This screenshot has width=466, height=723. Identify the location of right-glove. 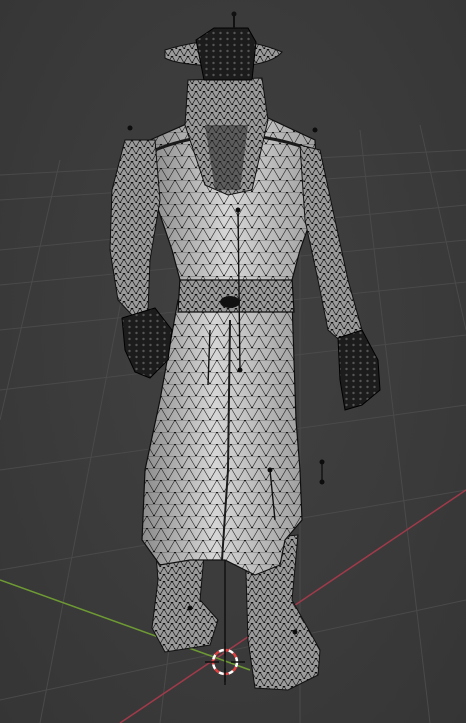
(359, 370).